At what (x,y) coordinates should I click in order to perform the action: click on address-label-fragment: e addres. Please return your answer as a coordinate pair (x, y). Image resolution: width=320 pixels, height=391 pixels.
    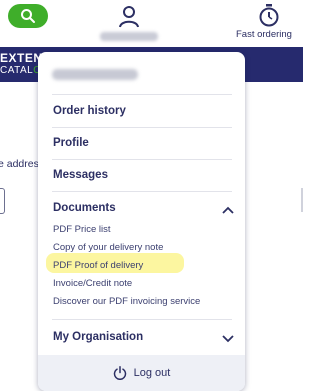
    Looking at the image, I should click on (19, 164).